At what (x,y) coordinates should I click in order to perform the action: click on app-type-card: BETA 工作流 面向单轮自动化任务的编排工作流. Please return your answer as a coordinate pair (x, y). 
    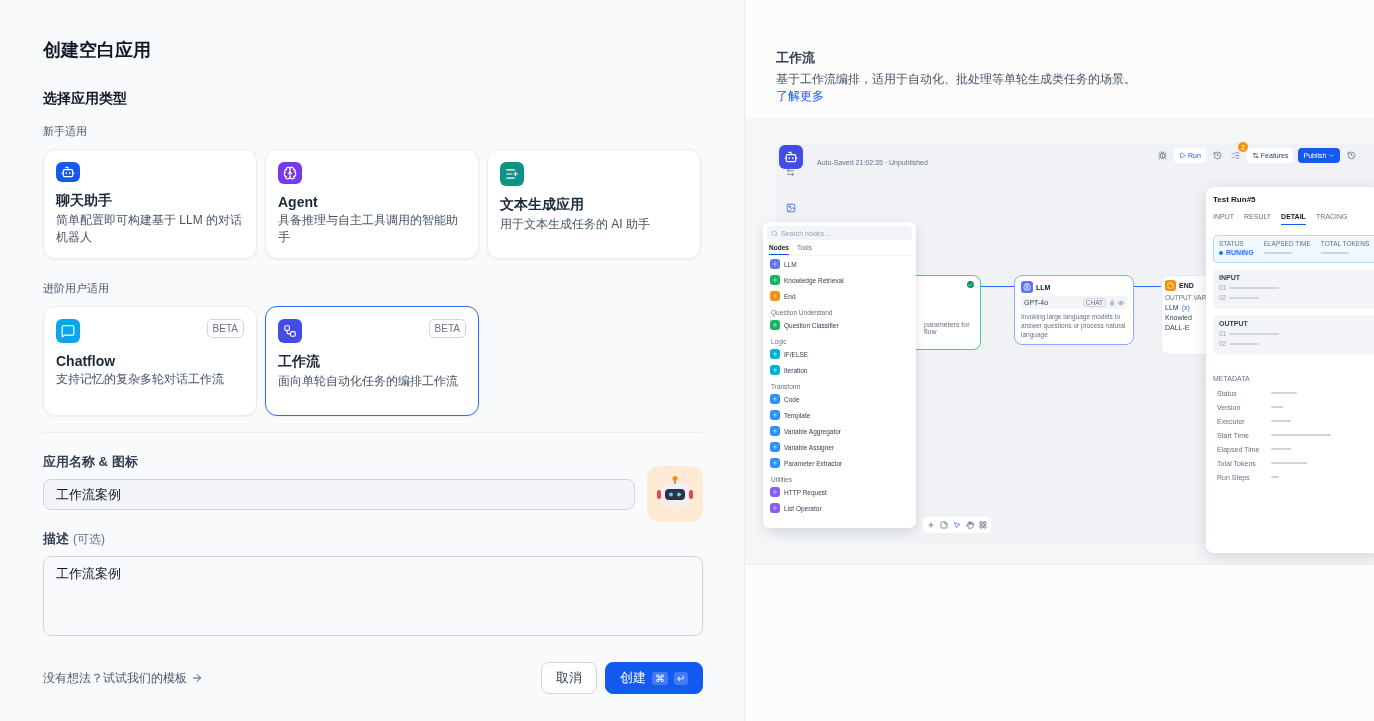
    Looking at the image, I should click on (372, 361).